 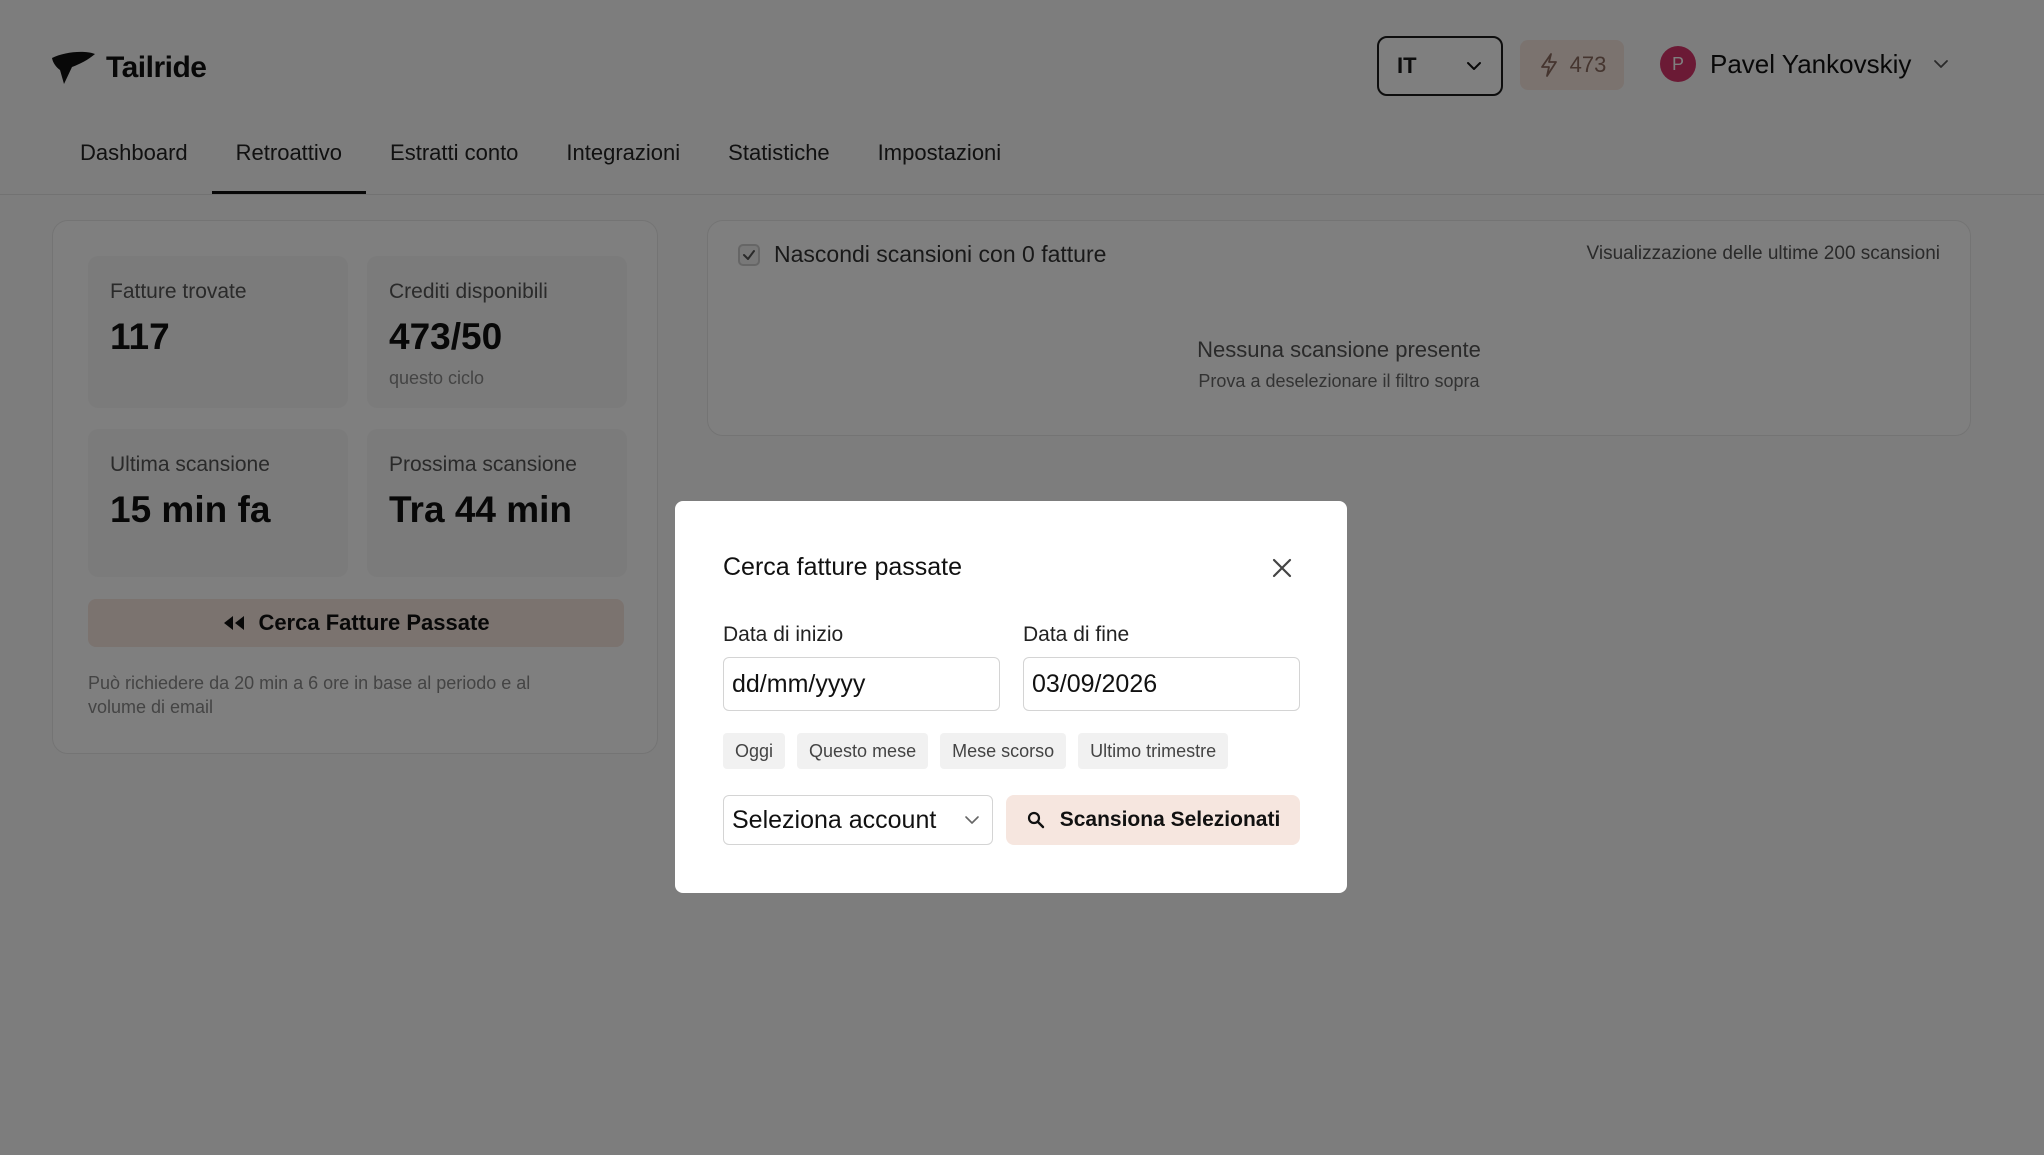 What do you see at coordinates (863, 751) in the screenshot?
I see `preset-this-month: Questo mese` at bounding box center [863, 751].